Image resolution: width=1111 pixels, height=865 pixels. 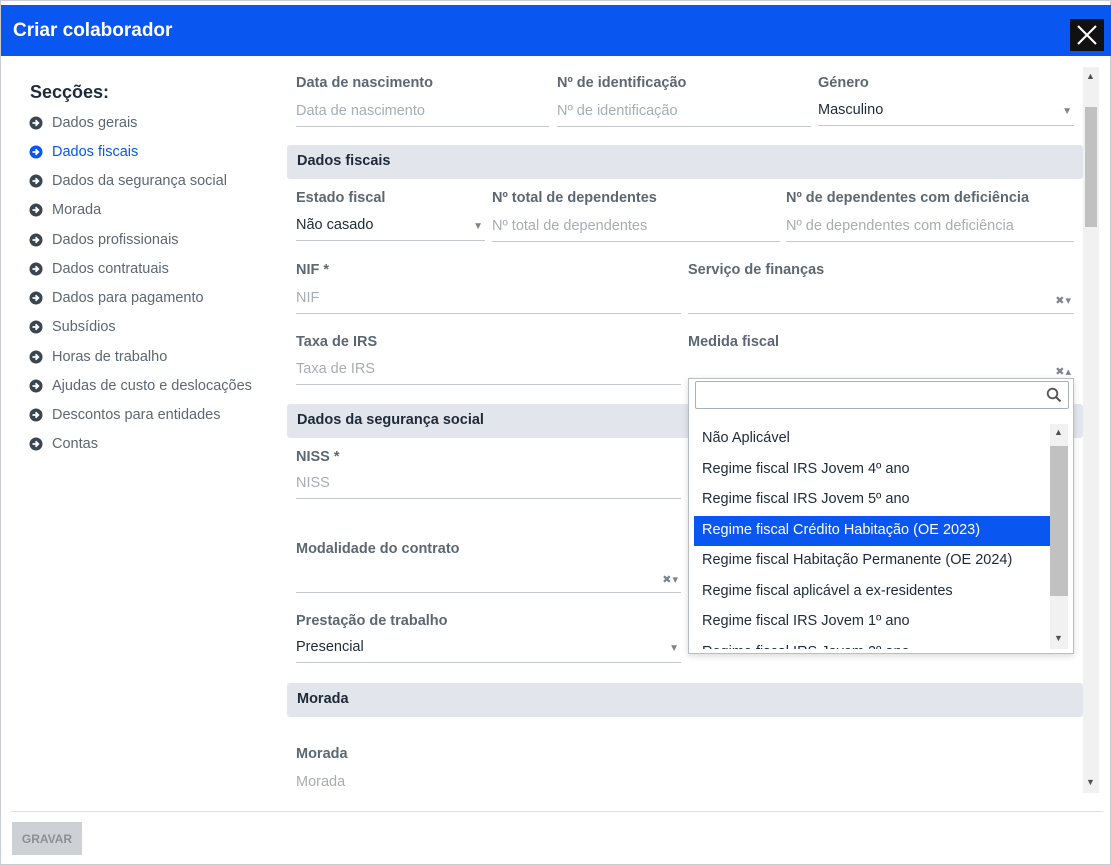 What do you see at coordinates (75, 444) in the screenshot?
I see `sidebar-item-label: Contas` at bounding box center [75, 444].